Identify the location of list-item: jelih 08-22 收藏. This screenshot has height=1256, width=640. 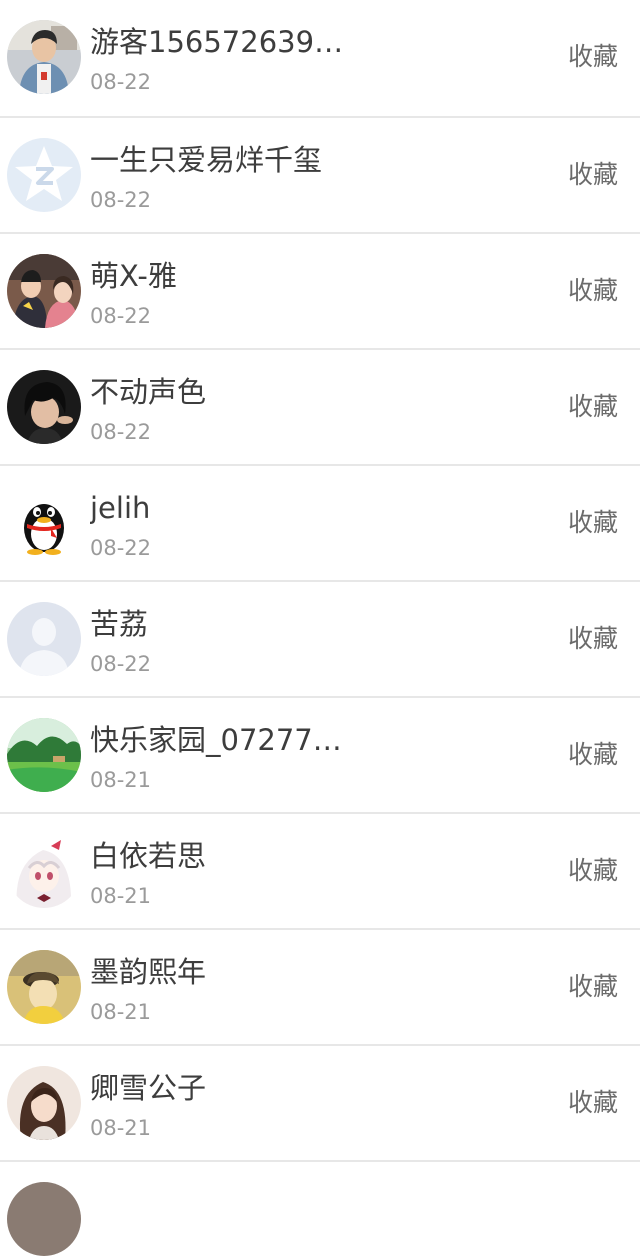
(320, 522).